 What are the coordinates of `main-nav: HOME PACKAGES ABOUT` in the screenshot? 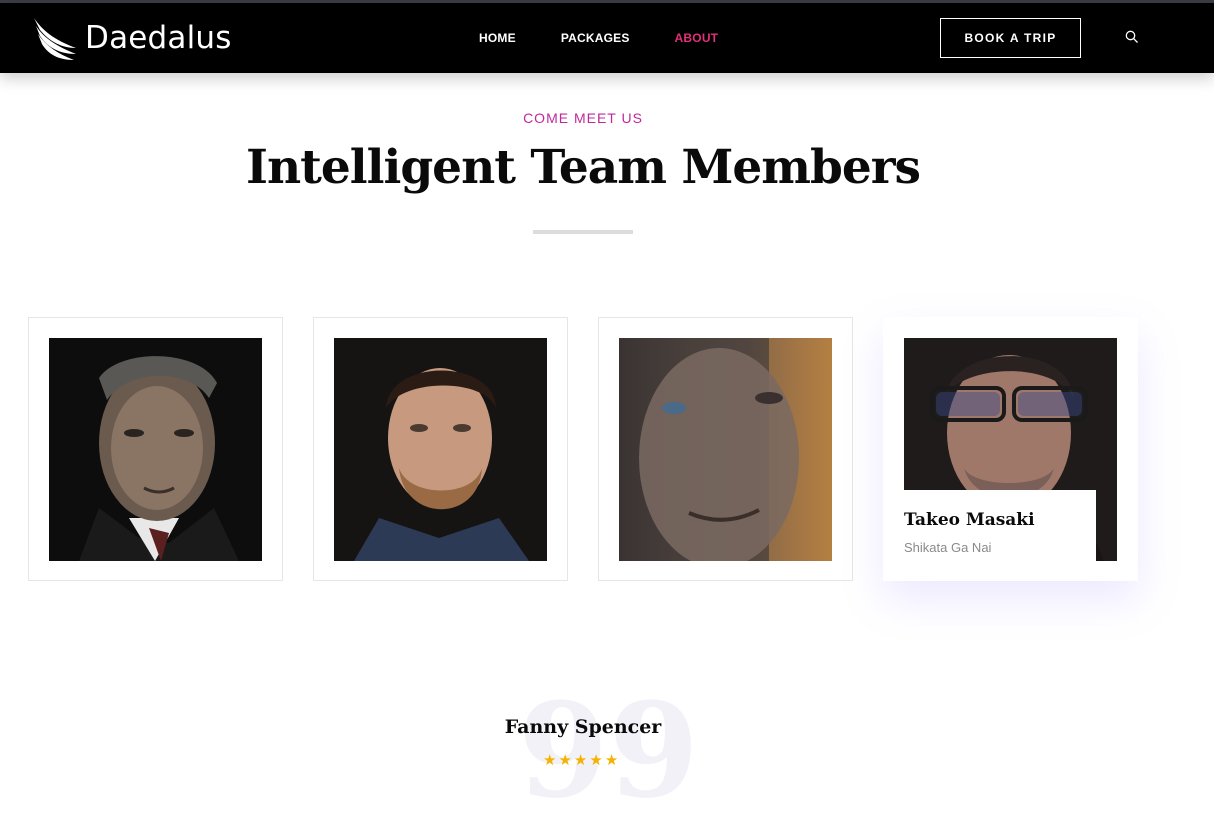 It's located at (621, 38).